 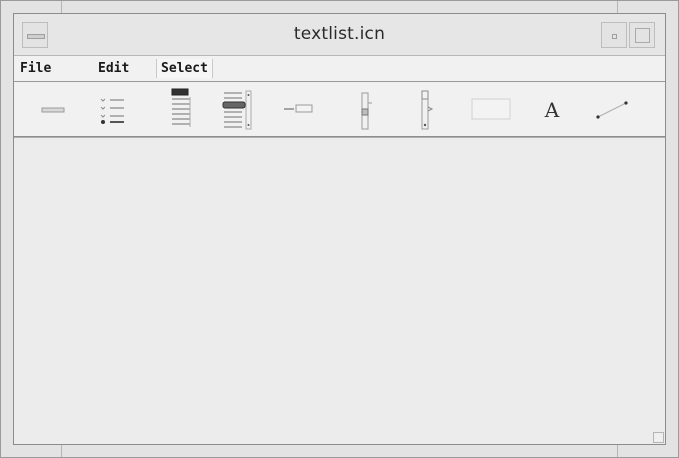 I want to click on button-tool-icon, so click(x=53, y=110).